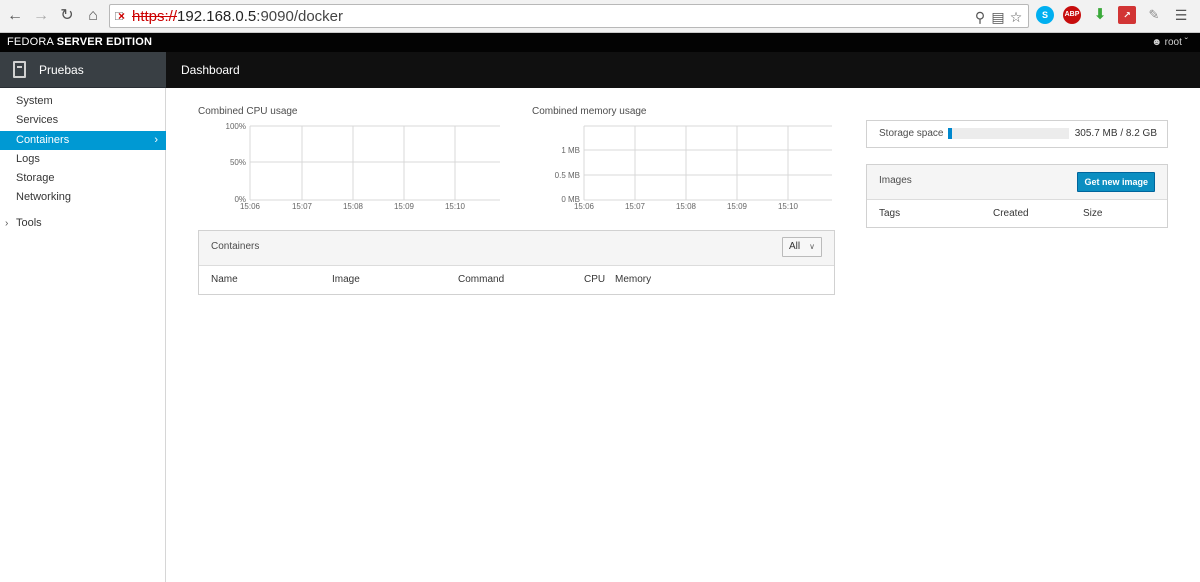 The height and width of the screenshot is (582, 1200). Describe the element at coordinates (83, 159) in the screenshot. I see `sidebar-item-logs: Logs` at that location.